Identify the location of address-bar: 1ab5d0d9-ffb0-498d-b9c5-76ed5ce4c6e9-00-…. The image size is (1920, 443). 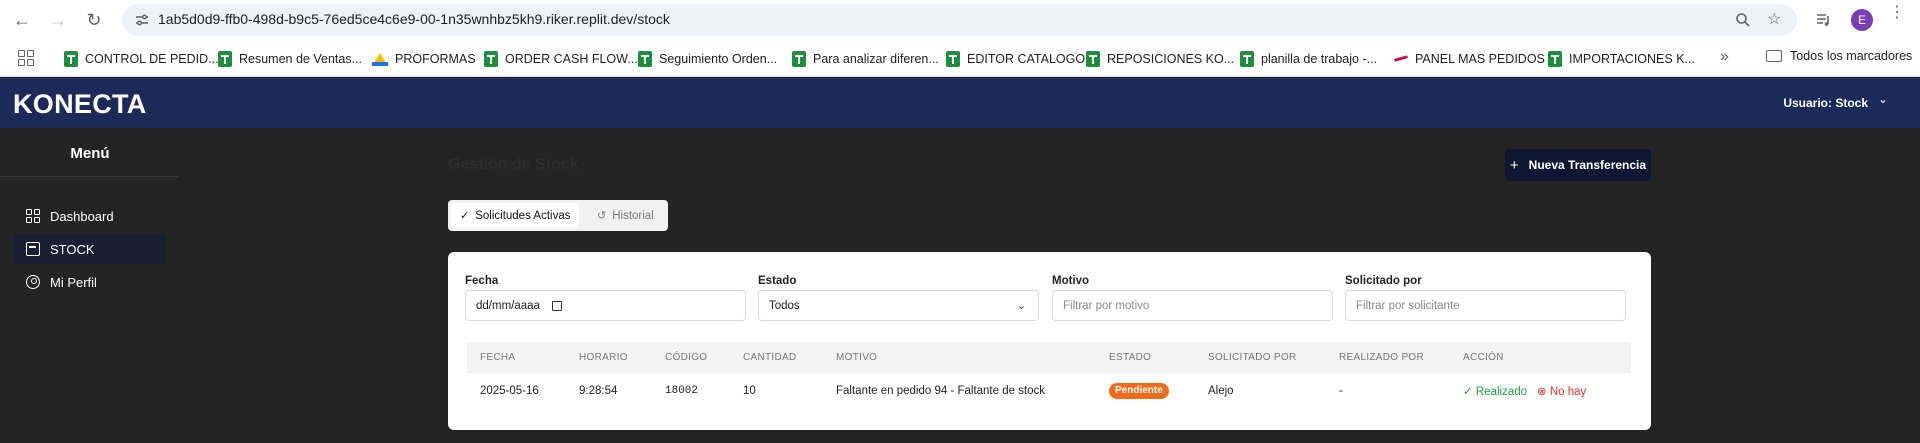
(959, 20).